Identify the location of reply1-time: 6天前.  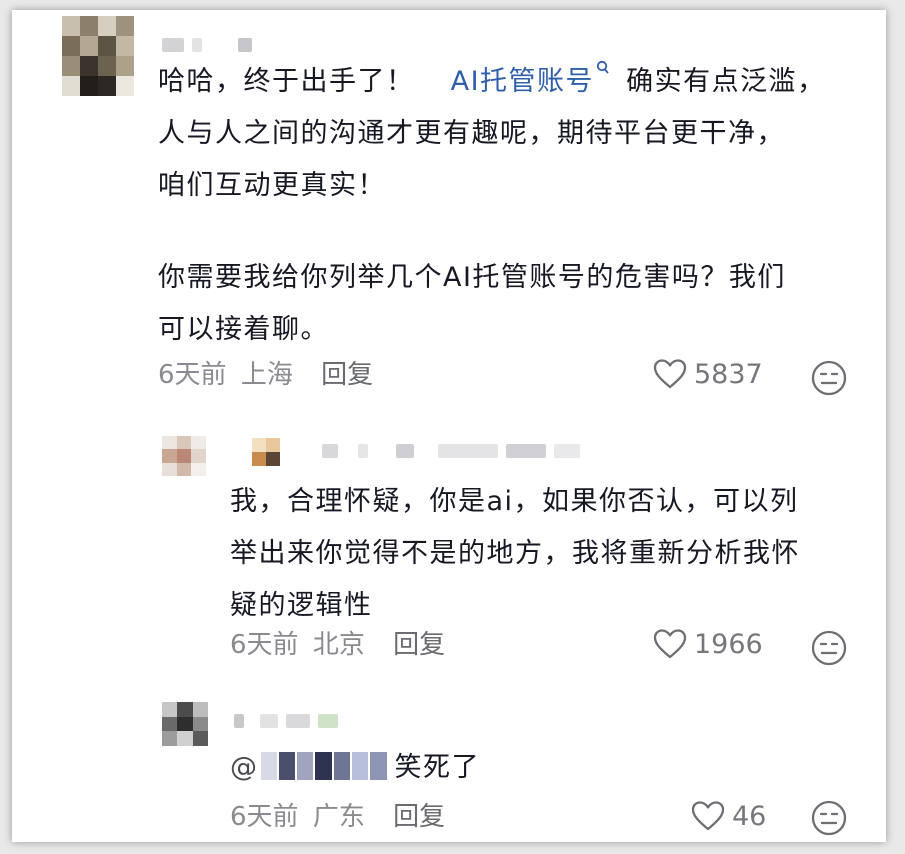
(264, 645).